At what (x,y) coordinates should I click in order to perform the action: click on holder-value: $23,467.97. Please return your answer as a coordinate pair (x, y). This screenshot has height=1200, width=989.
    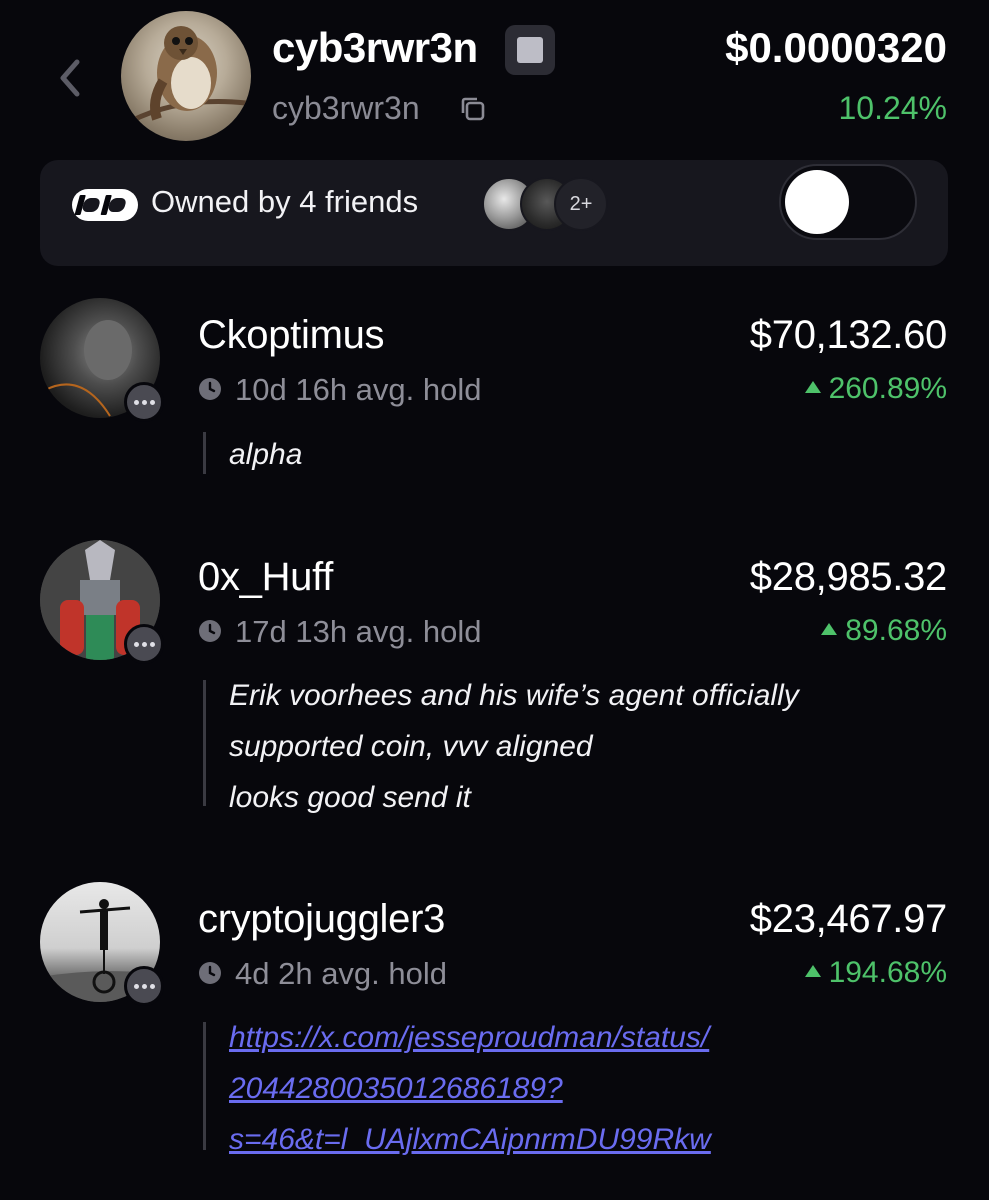
    Looking at the image, I should click on (848, 919).